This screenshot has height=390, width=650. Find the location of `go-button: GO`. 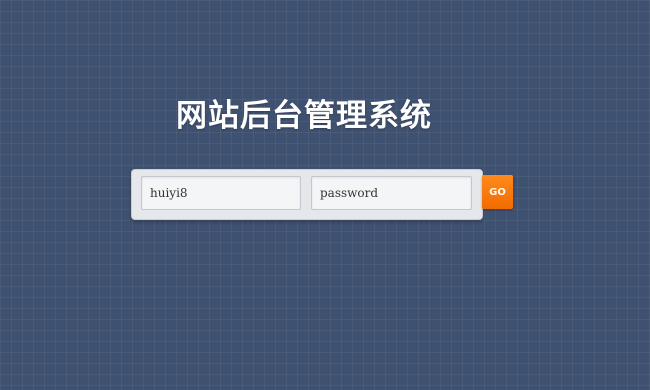

go-button: GO is located at coordinates (497, 192).